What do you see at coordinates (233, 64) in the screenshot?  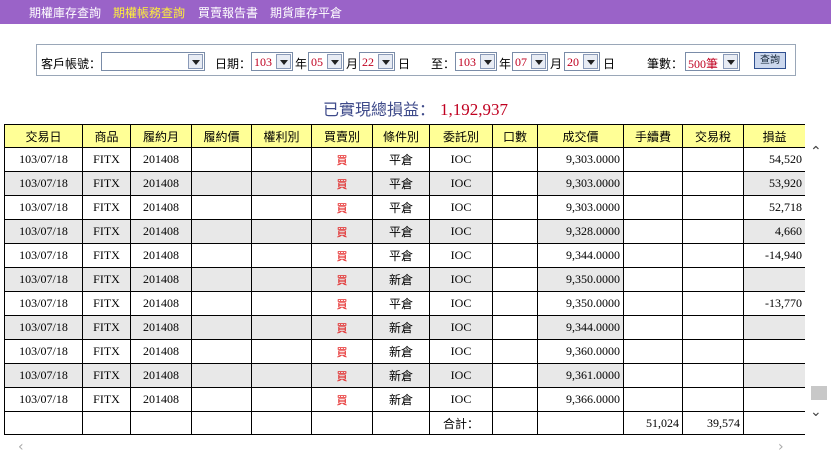 I see `date-label: 日期：` at bounding box center [233, 64].